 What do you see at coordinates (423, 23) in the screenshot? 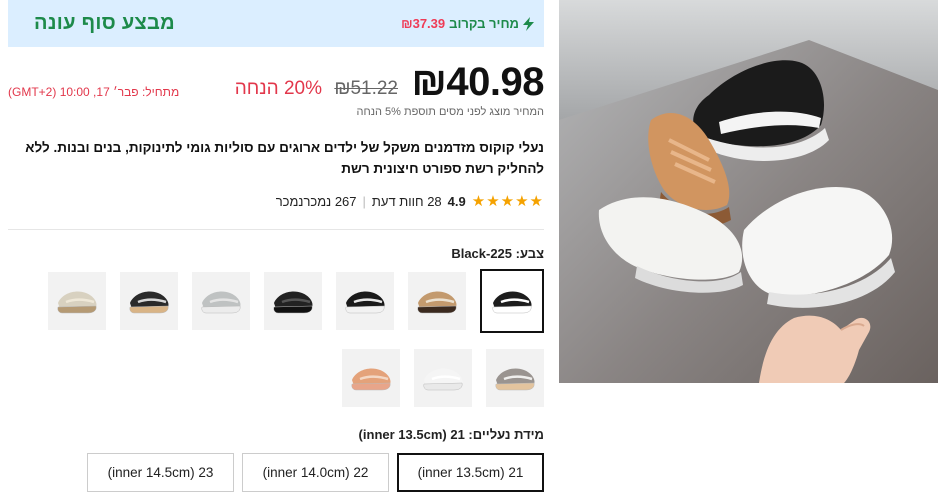
I see `upcoming-price-value: ₪37.39` at bounding box center [423, 23].